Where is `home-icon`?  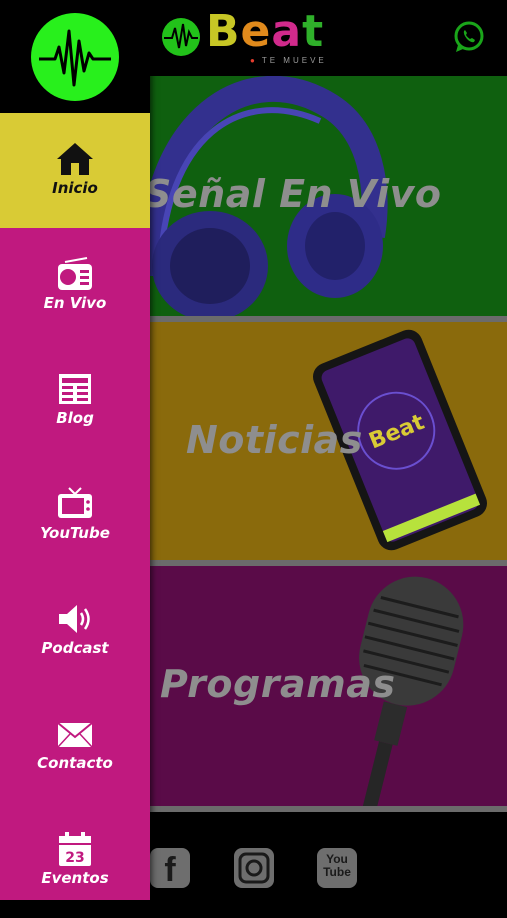
home-icon is located at coordinates (75, 159).